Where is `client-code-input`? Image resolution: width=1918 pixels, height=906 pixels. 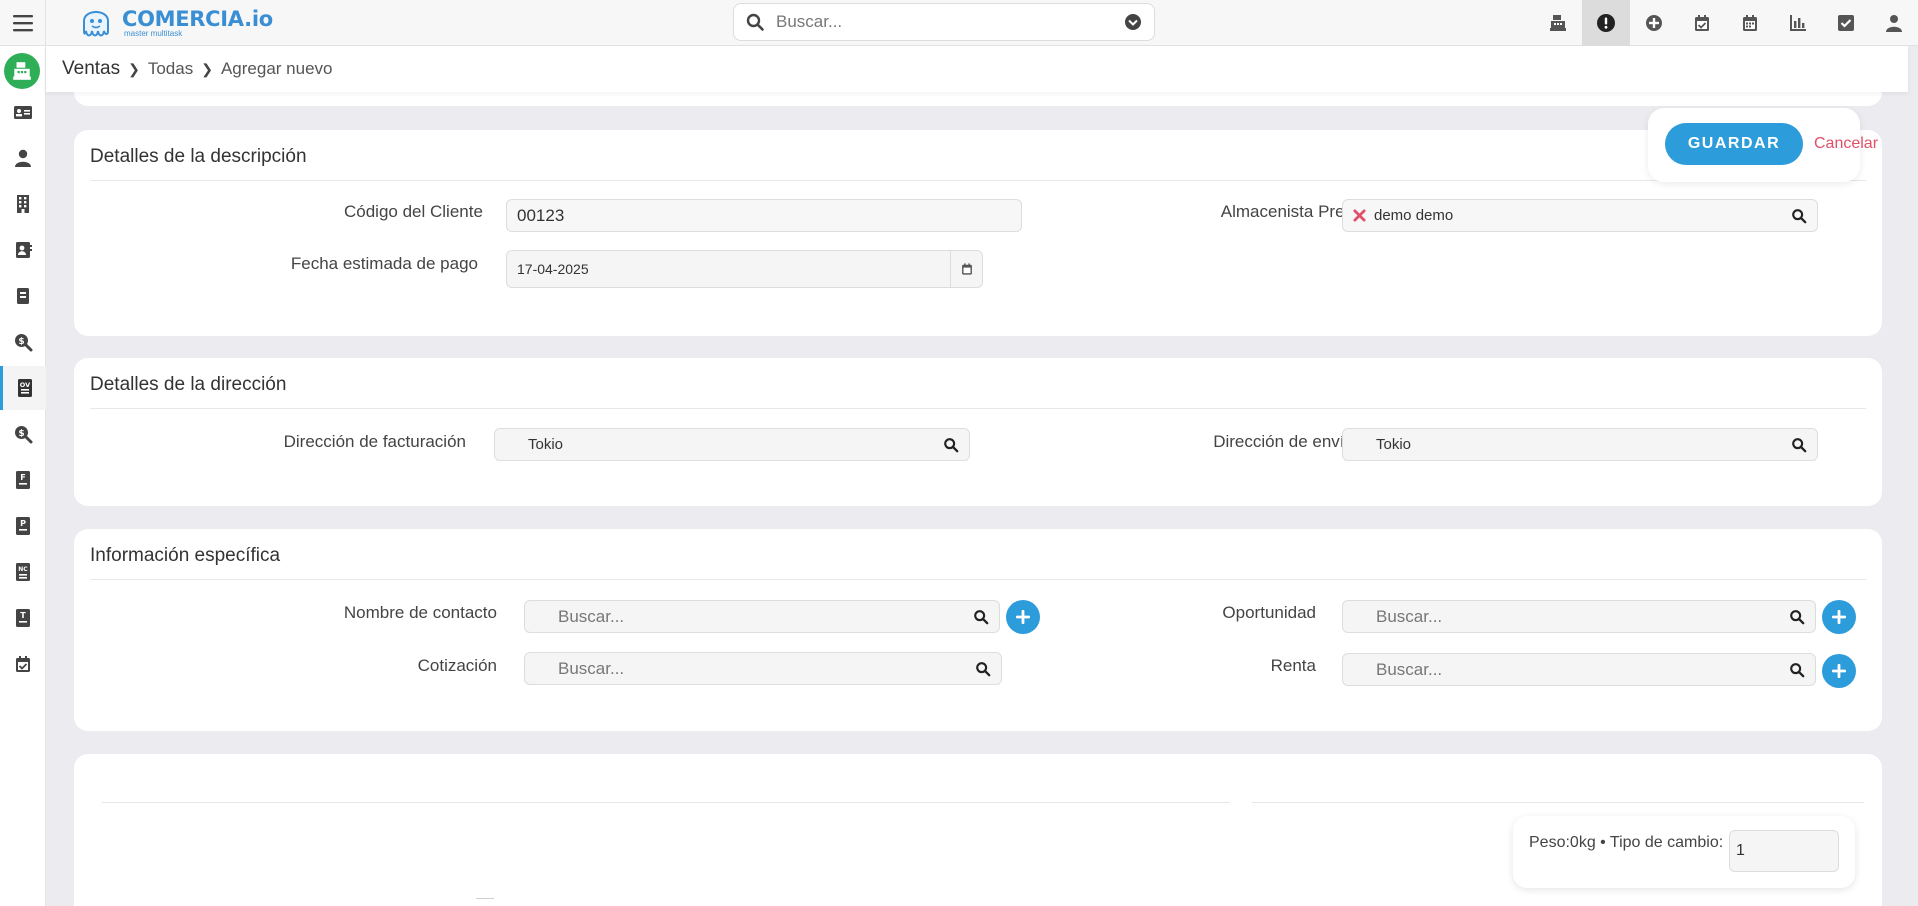 client-code-input is located at coordinates (764, 215).